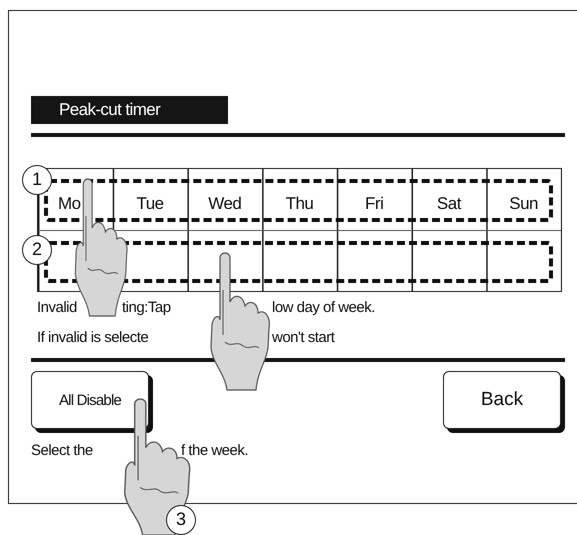 The image size is (577, 535). I want to click on day-cell: Fri, so click(374, 199).